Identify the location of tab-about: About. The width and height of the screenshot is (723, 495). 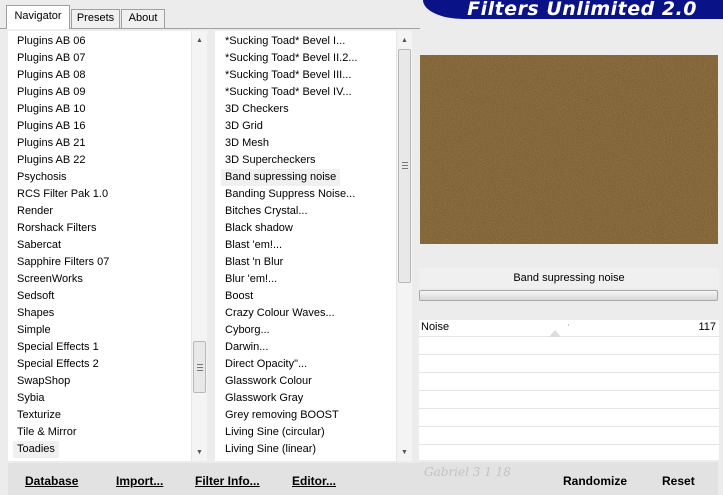
(143, 18).